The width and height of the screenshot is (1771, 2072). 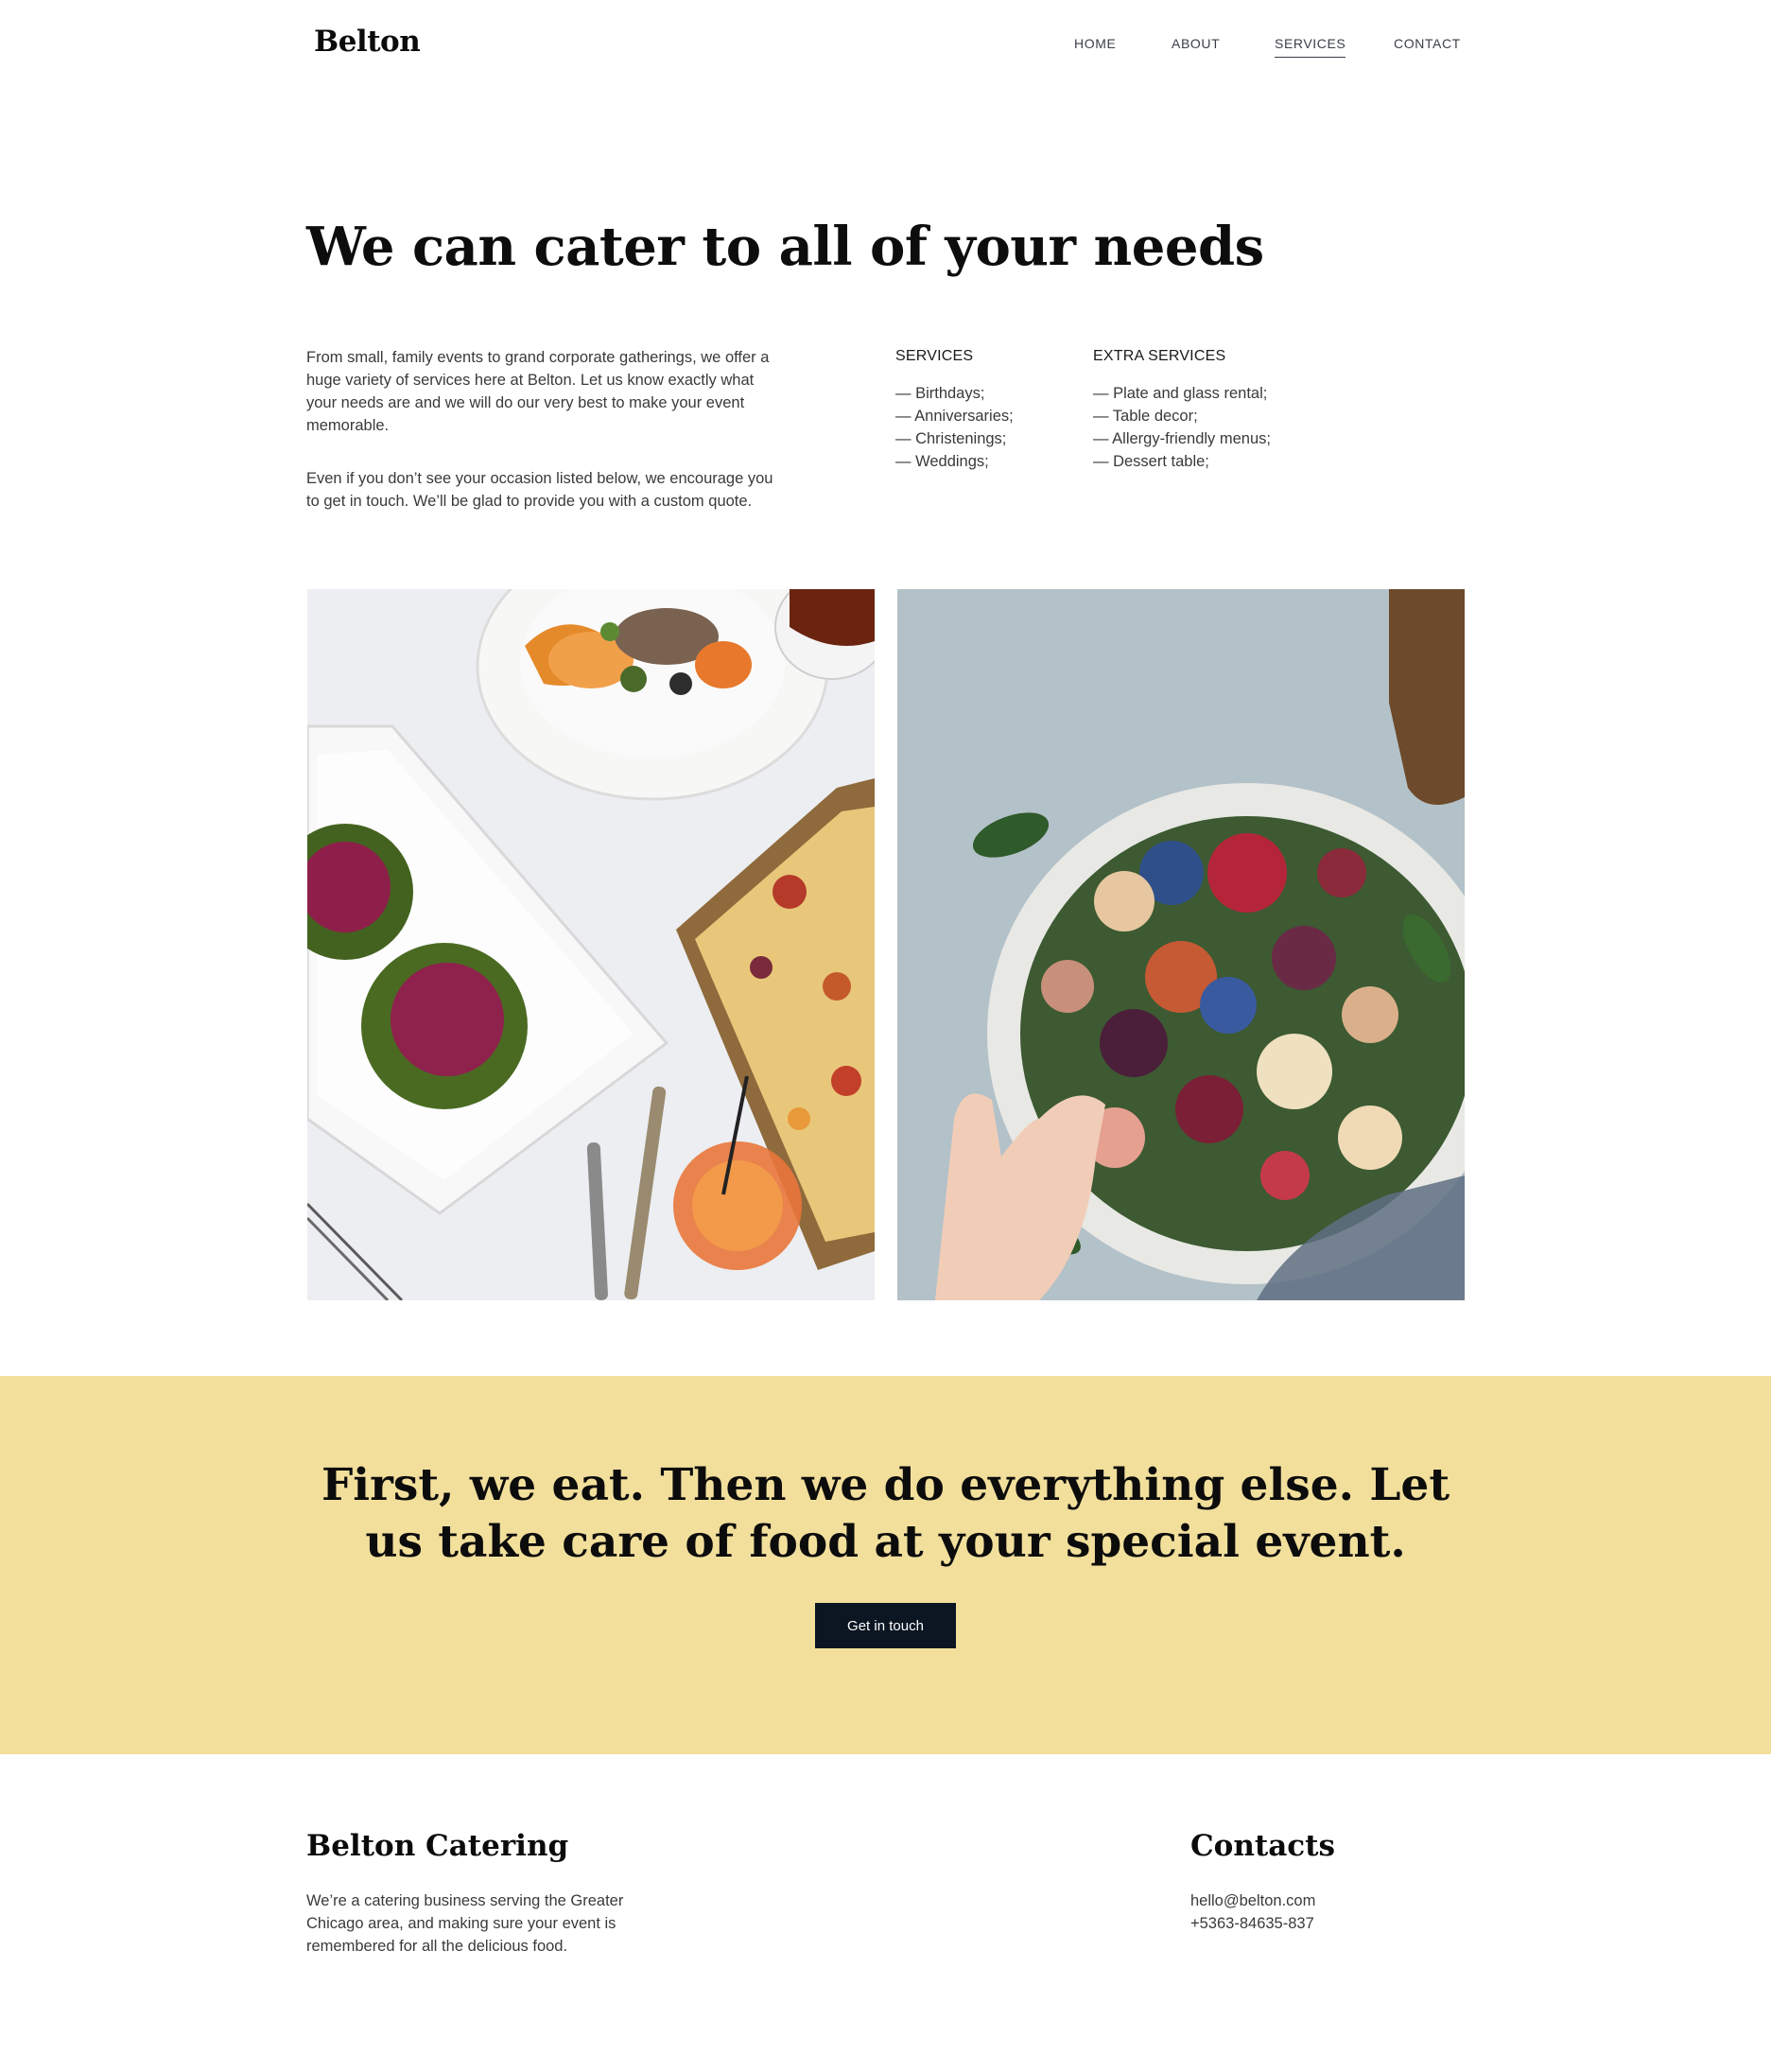 I want to click on page-title: We can cater to all of your needs, so click(x=785, y=247).